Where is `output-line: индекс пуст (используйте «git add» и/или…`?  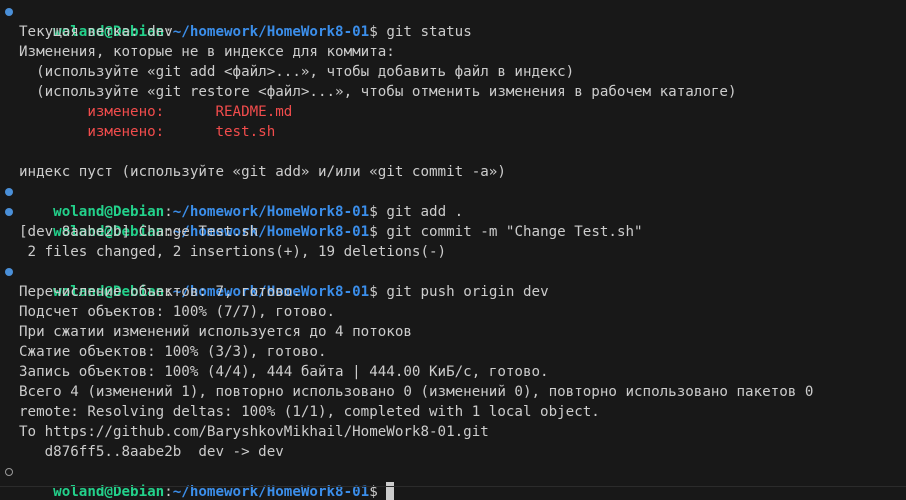 output-line: индекс пуст (используйте «git add» и/или… is located at coordinates (262, 172).